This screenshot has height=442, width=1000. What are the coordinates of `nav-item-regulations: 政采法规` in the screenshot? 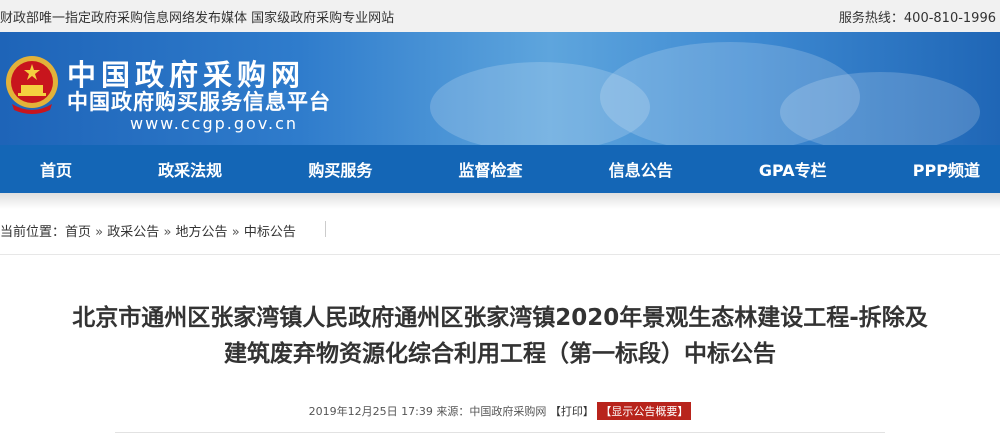 It's located at (190, 169).